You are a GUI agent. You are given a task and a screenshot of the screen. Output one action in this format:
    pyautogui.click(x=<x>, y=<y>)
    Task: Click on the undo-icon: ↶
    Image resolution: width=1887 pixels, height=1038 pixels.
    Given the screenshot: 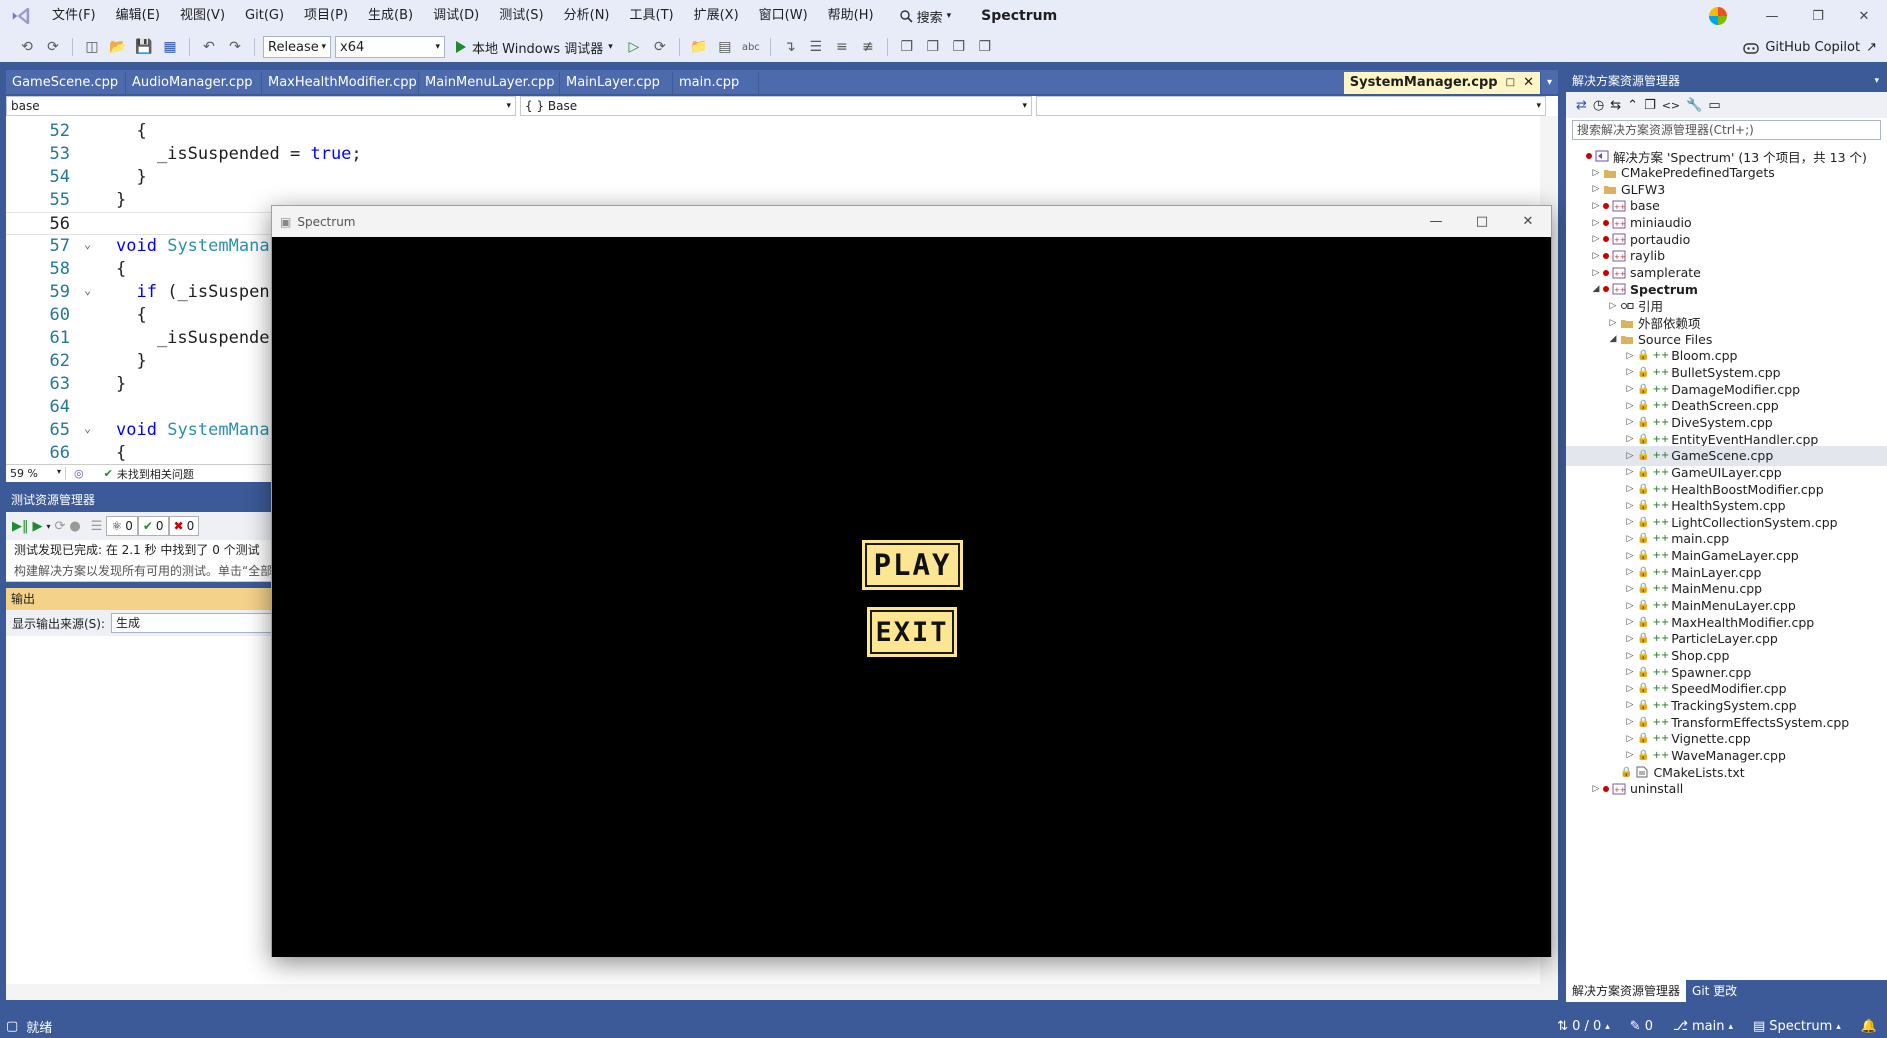 What is the action you would take?
    pyautogui.click(x=209, y=47)
    